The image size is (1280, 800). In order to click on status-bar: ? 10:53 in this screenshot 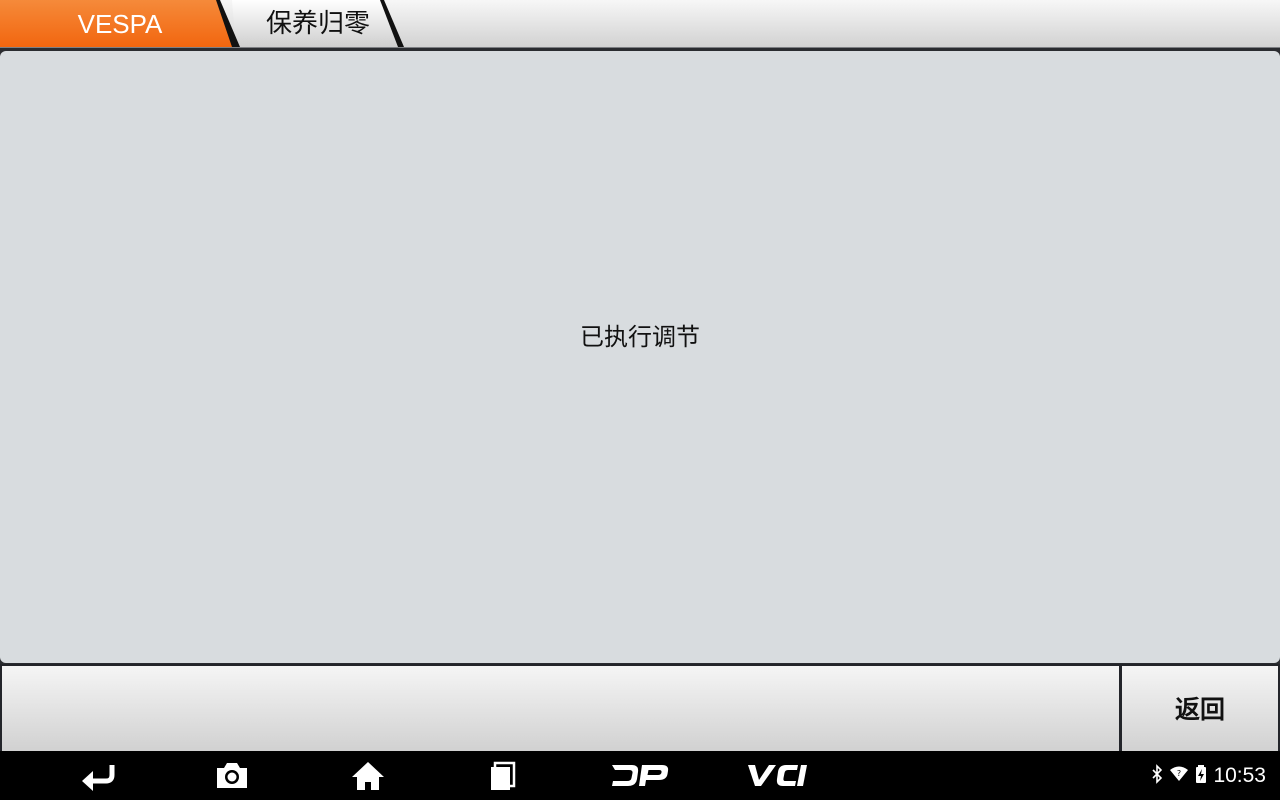, I will do `click(1208, 775)`.